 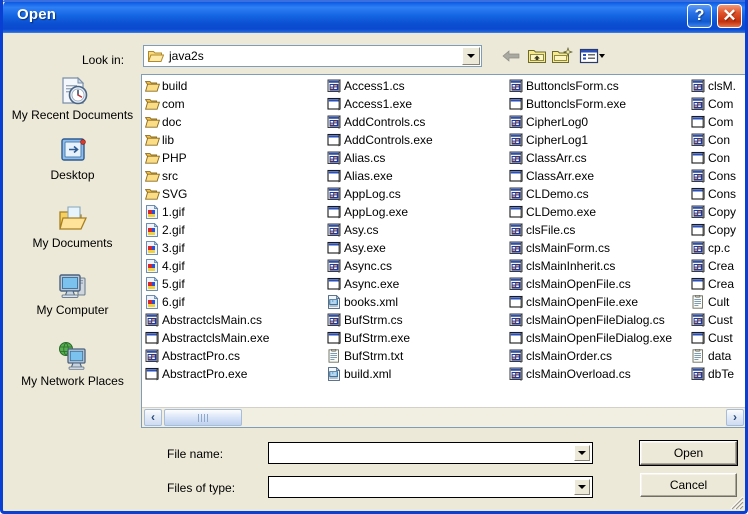 What do you see at coordinates (236, 140) in the screenshot?
I see `file-list-item: lib` at bounding box center [236, 140].